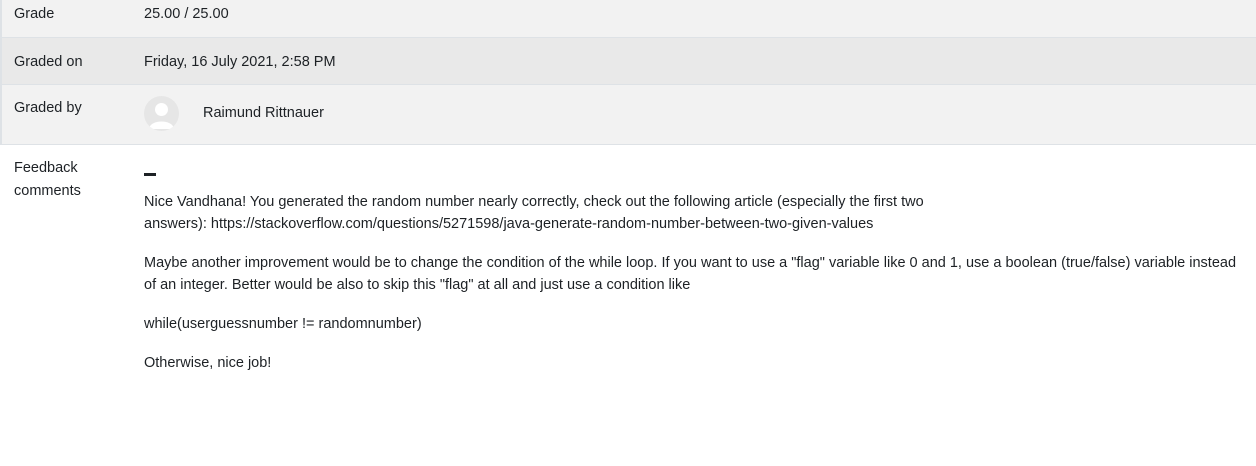  What do you see at coordinates (628, 115) in the screenshot?
I see `graded-by-row: Graded by Raimund Rittnauer` at bounding box center [628, 115].